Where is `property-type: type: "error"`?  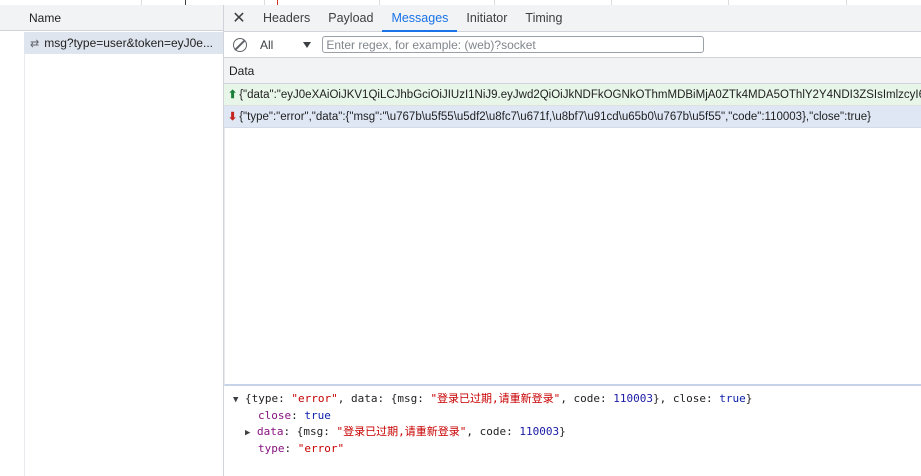 property-type: type: "error" is located at coordinates (301, 448).